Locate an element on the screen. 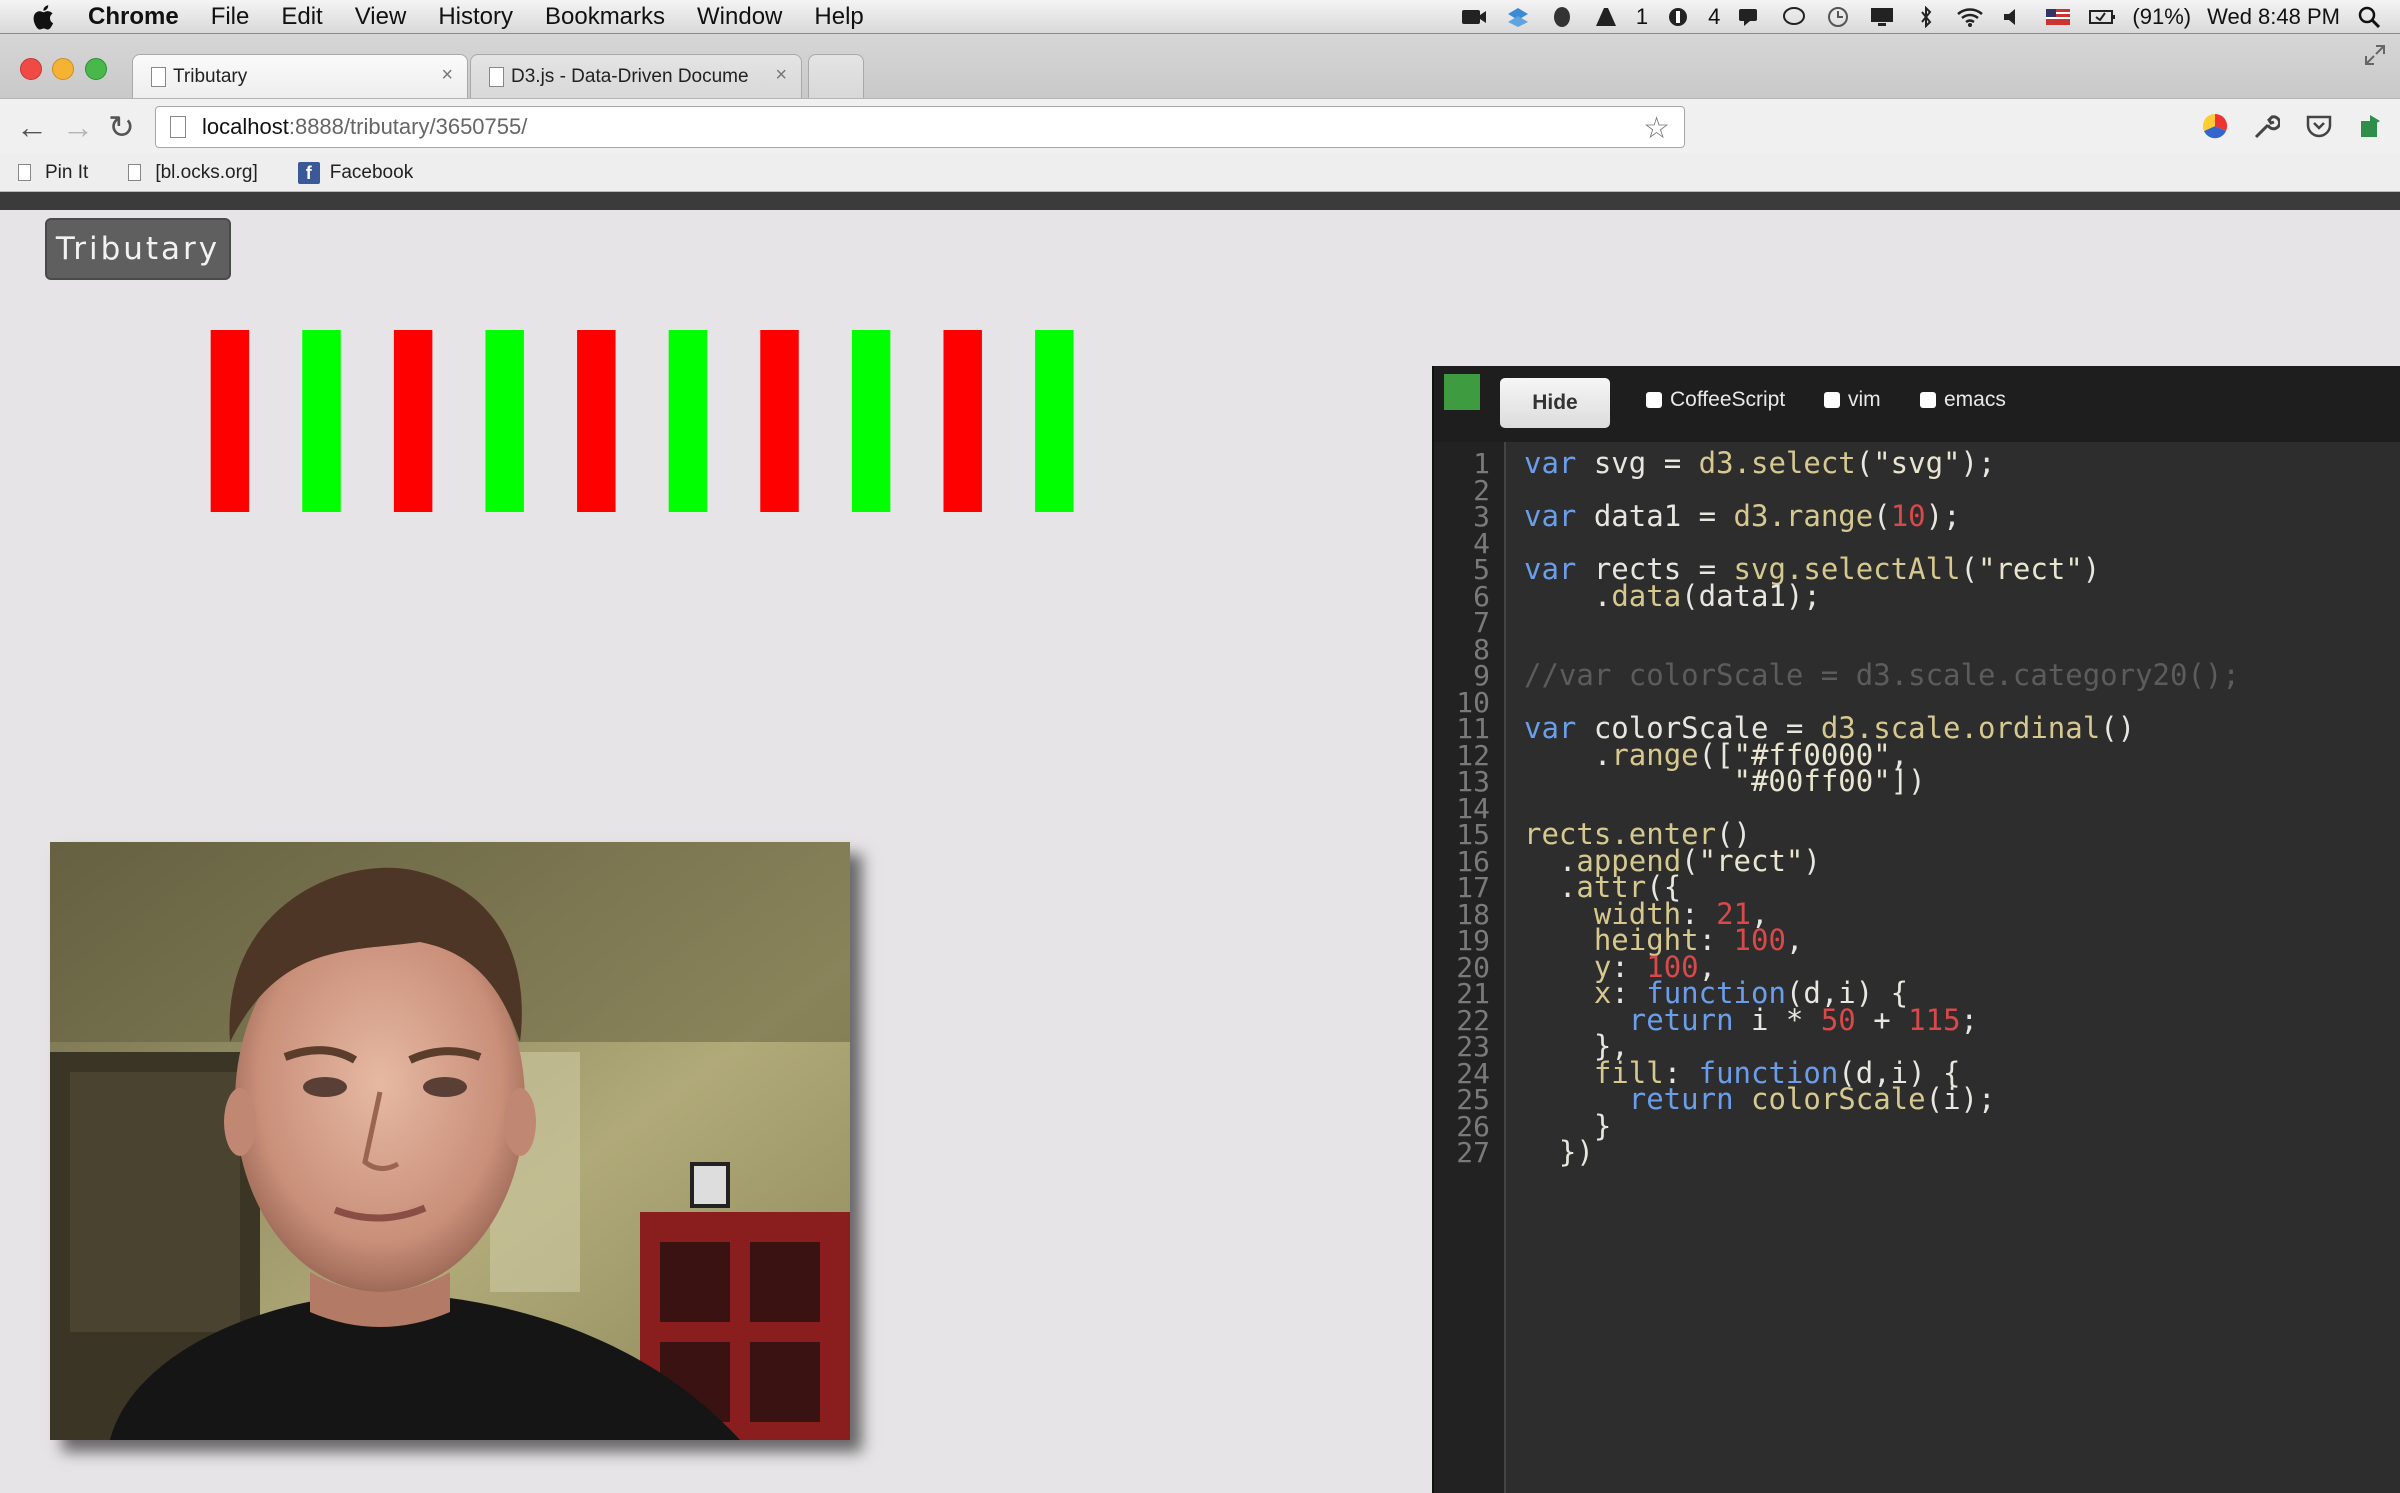 The height and width of the screenshot is (1493, 2400). menu-edit: Edit is located at coordinates (301, 17).